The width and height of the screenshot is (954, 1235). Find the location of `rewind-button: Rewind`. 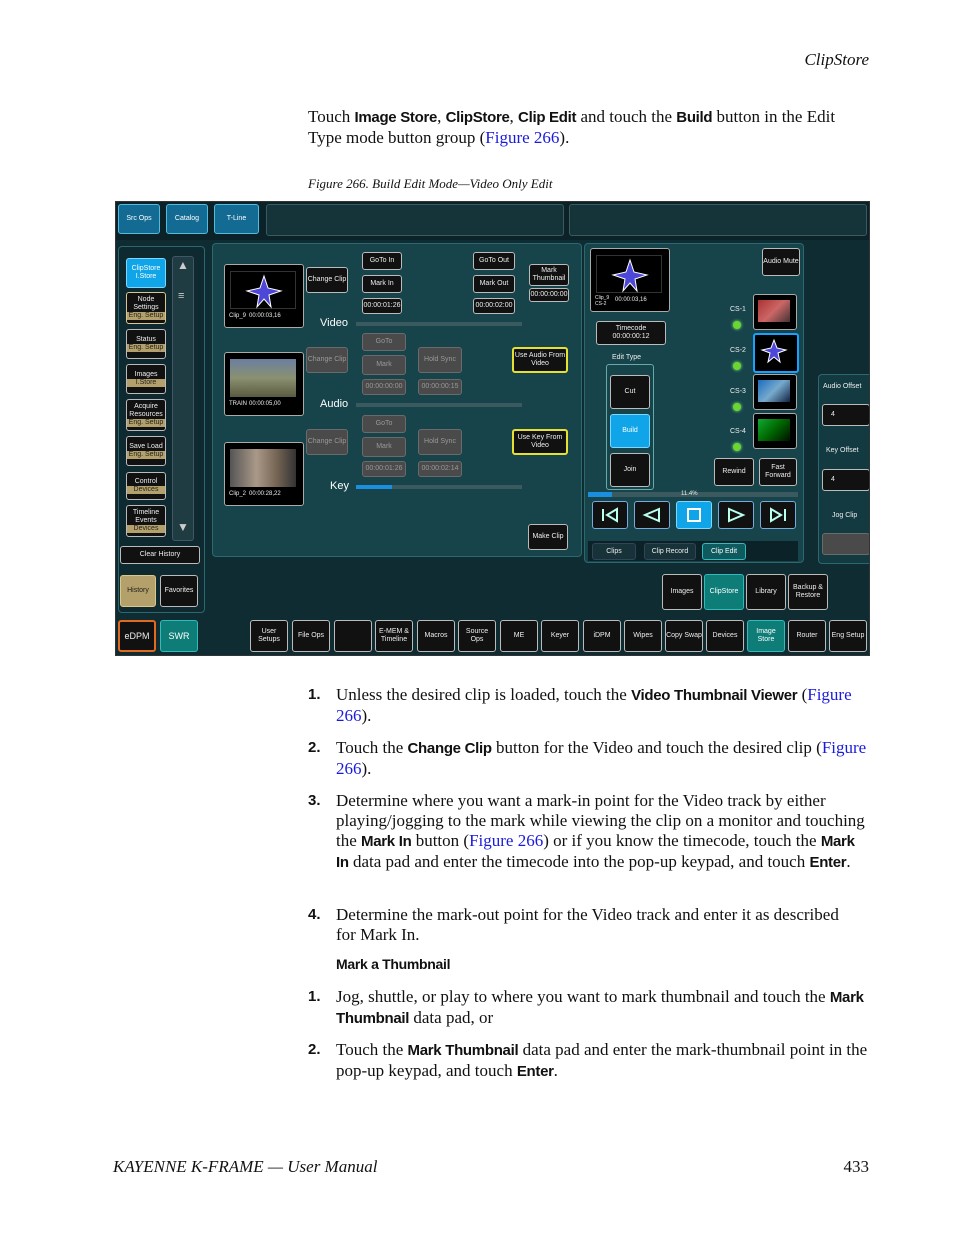

rewind-button: Rewind is located at coordinates (734, 472).